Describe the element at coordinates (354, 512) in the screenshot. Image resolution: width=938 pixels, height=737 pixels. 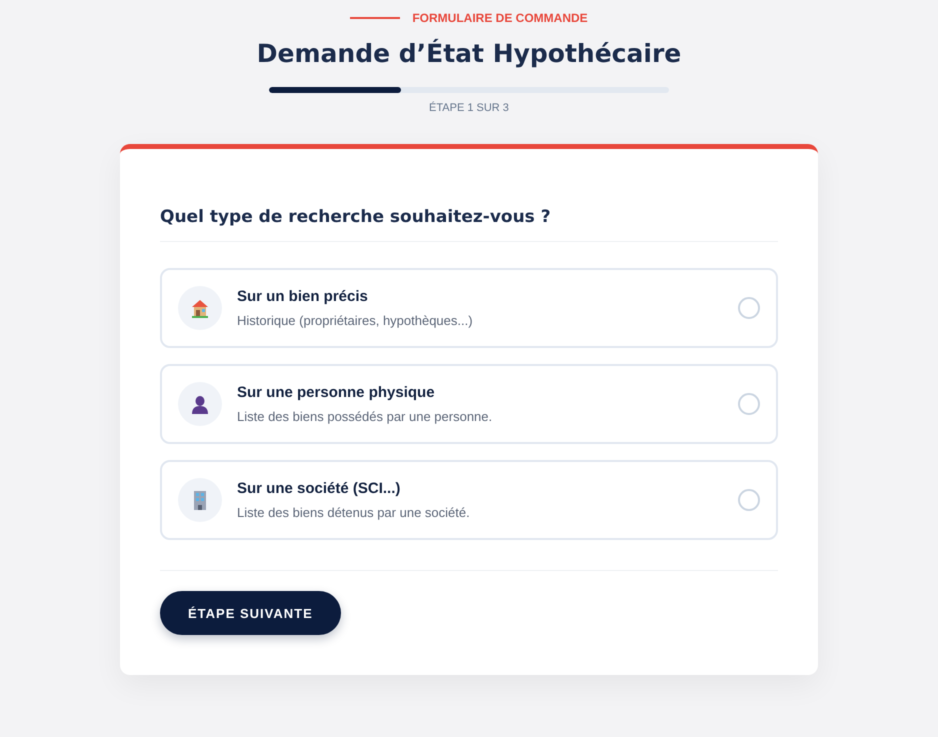
I see `option-description: Liste des biens détenus par une société.` at that location.